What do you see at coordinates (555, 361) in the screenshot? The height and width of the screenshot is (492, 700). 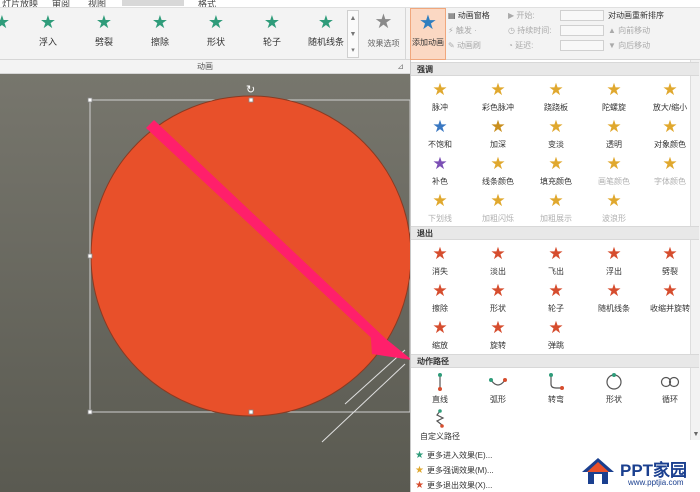 I see `section-motion-paths: 动作路径` at bounding box center [555, 361].